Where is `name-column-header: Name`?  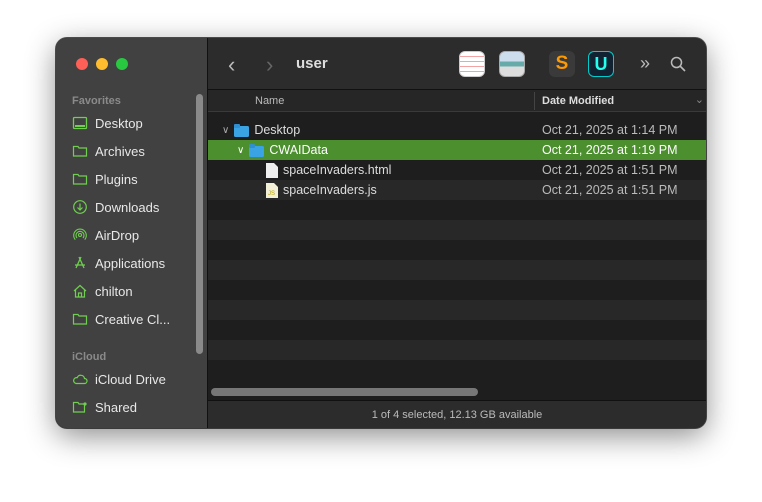 name-column-header: Name is located at coordinates (269, 101).